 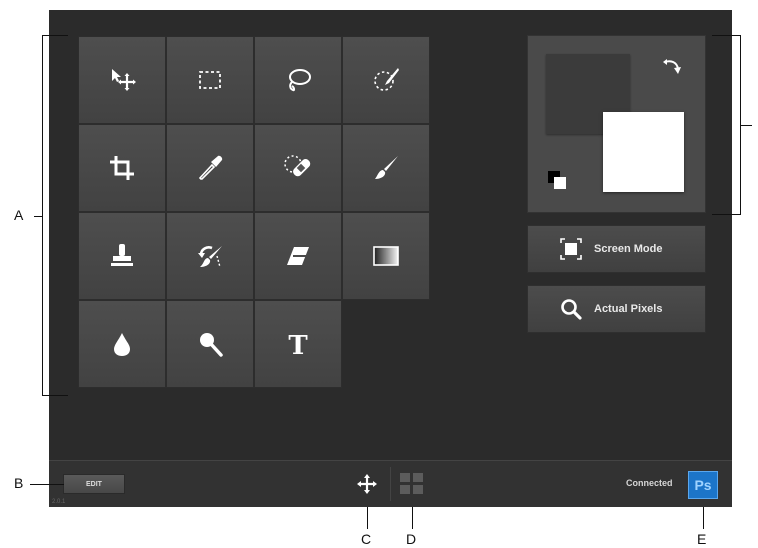 What do you see at coordinates (55, 395) in the screenshot?
I see `callout-bracket-a-bottom` at bounding box center [55, 395].